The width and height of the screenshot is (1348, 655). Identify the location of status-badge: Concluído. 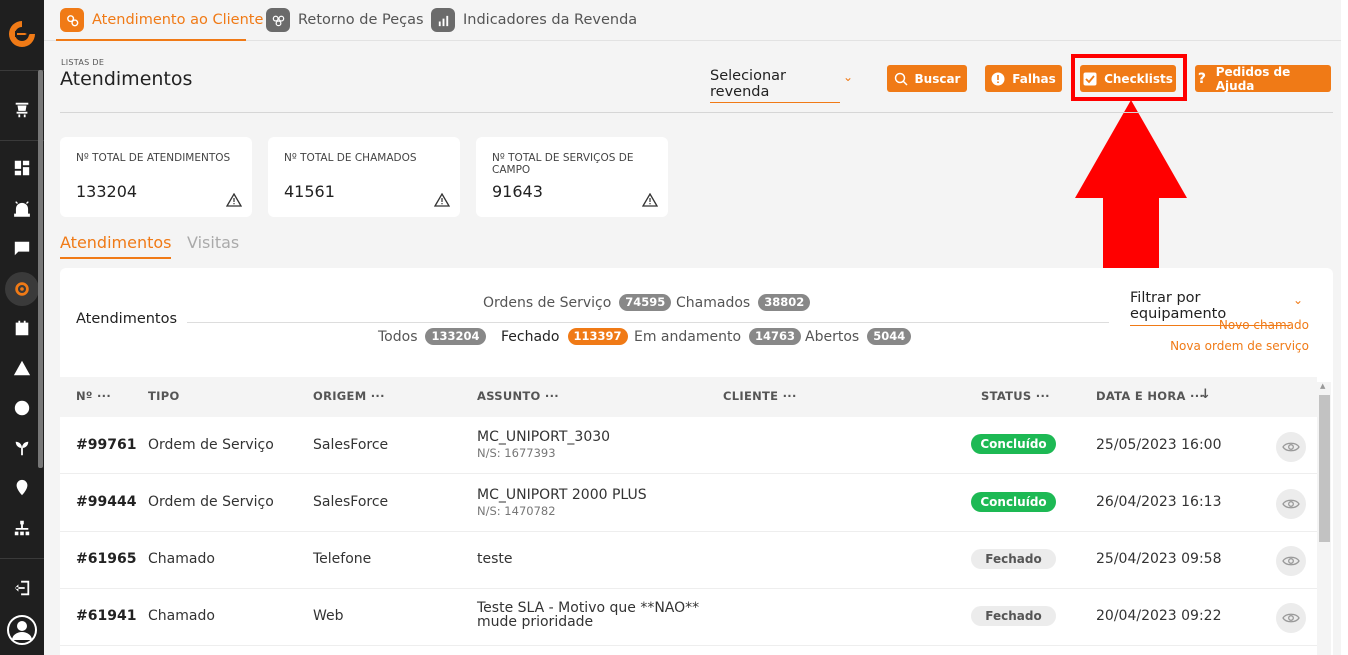
(1013, 444).